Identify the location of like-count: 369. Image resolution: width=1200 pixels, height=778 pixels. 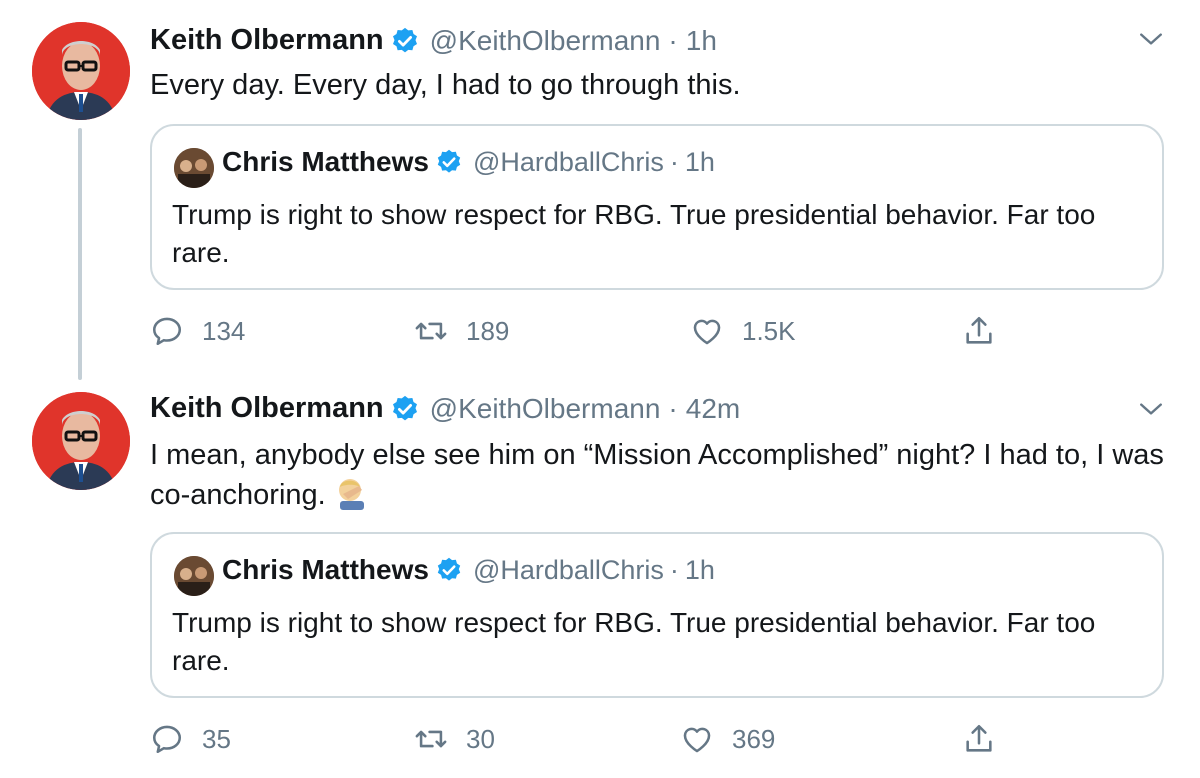
(754, 738).